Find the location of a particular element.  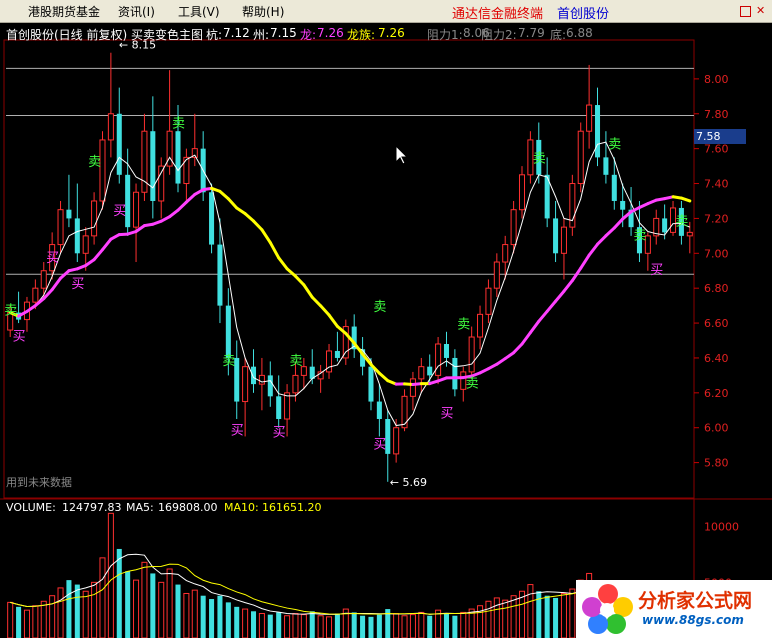

ma5-label: MA5: is located at coordinates (140, 507).